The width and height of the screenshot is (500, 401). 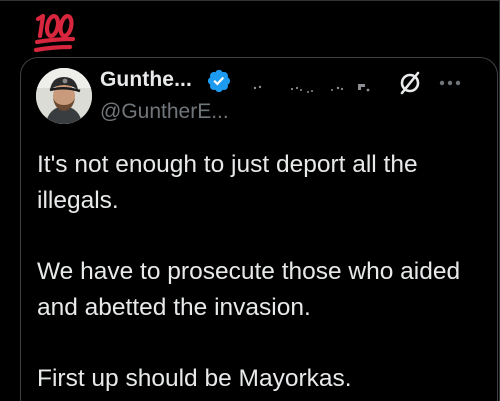 I want to click on verified-badge-icon, so click(x=219, y=81).